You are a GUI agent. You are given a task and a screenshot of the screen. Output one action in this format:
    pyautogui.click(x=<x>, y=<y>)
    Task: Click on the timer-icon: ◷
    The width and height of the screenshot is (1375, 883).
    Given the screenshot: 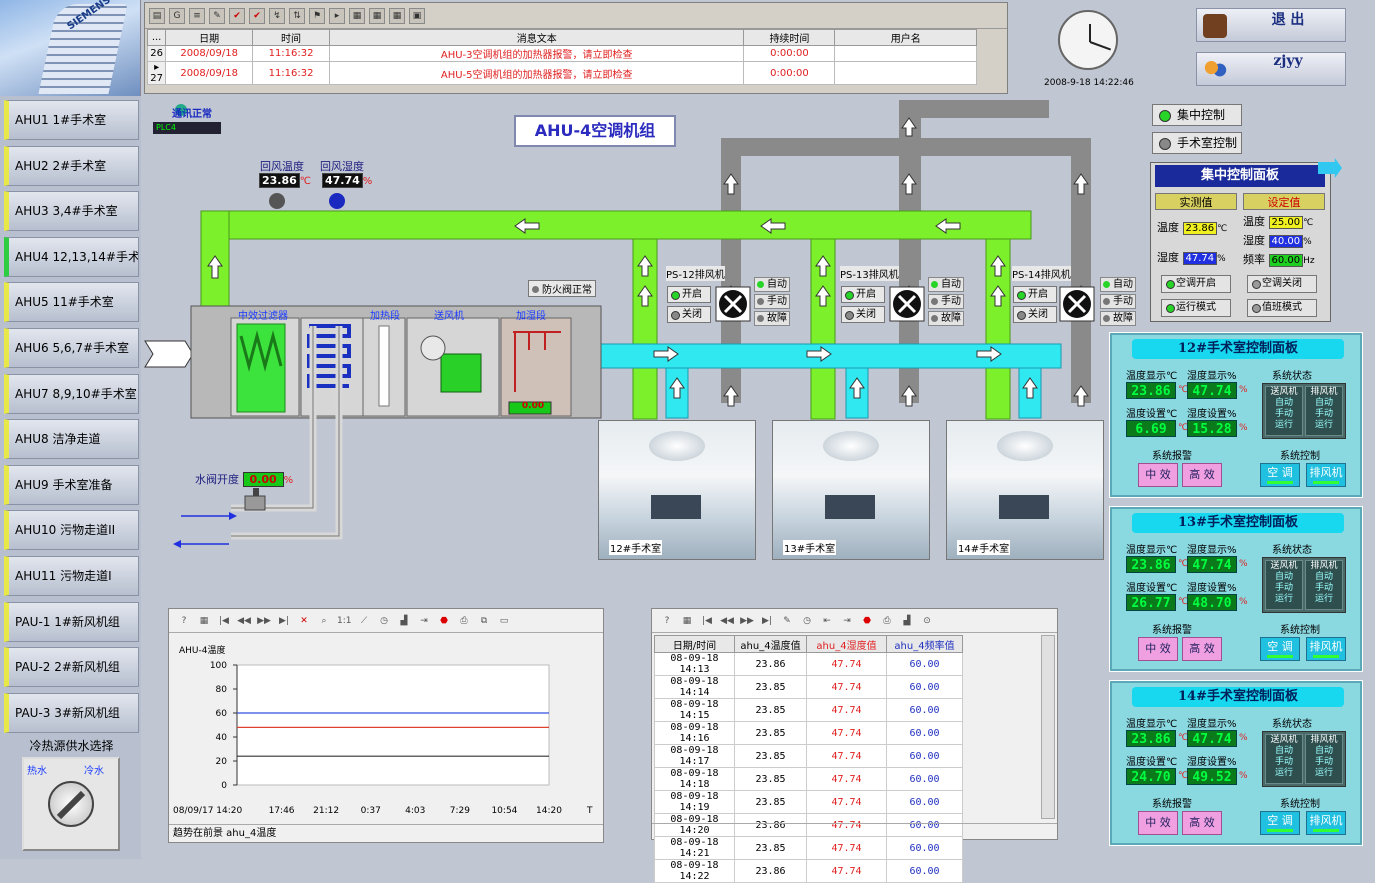 What is the action you would take?
    pyautogui.click(x=807, y=621)
    